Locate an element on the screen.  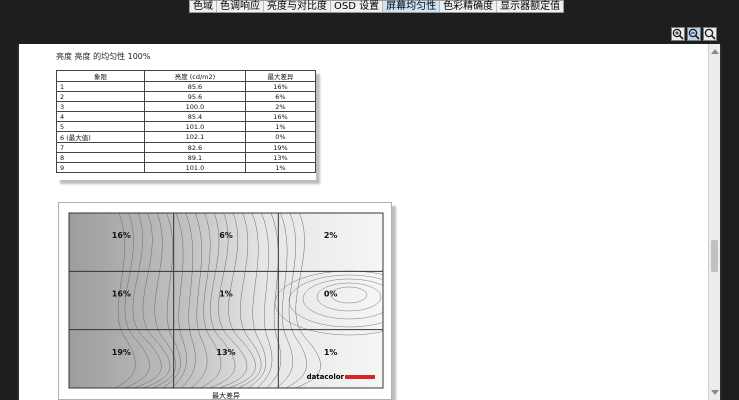
quadrant-value-3: 2% is located at coordinates (331, 235).